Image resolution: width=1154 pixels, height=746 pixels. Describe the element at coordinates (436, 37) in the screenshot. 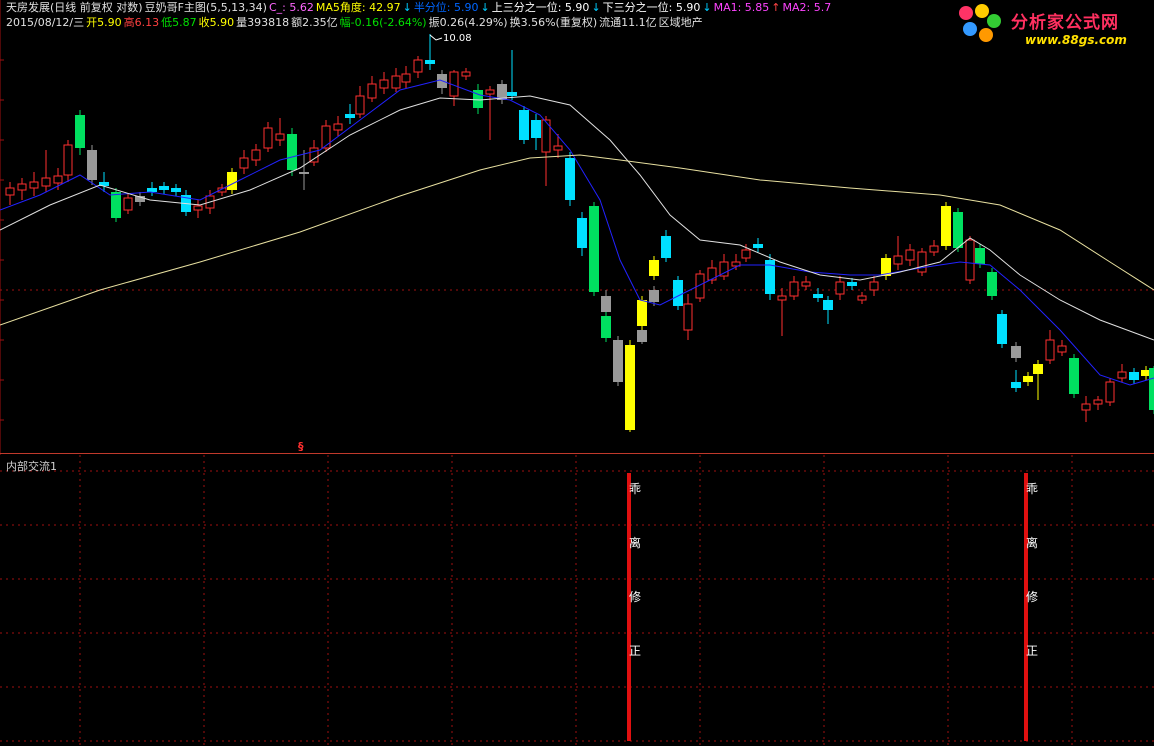

I see `peak-pointer` at that location.